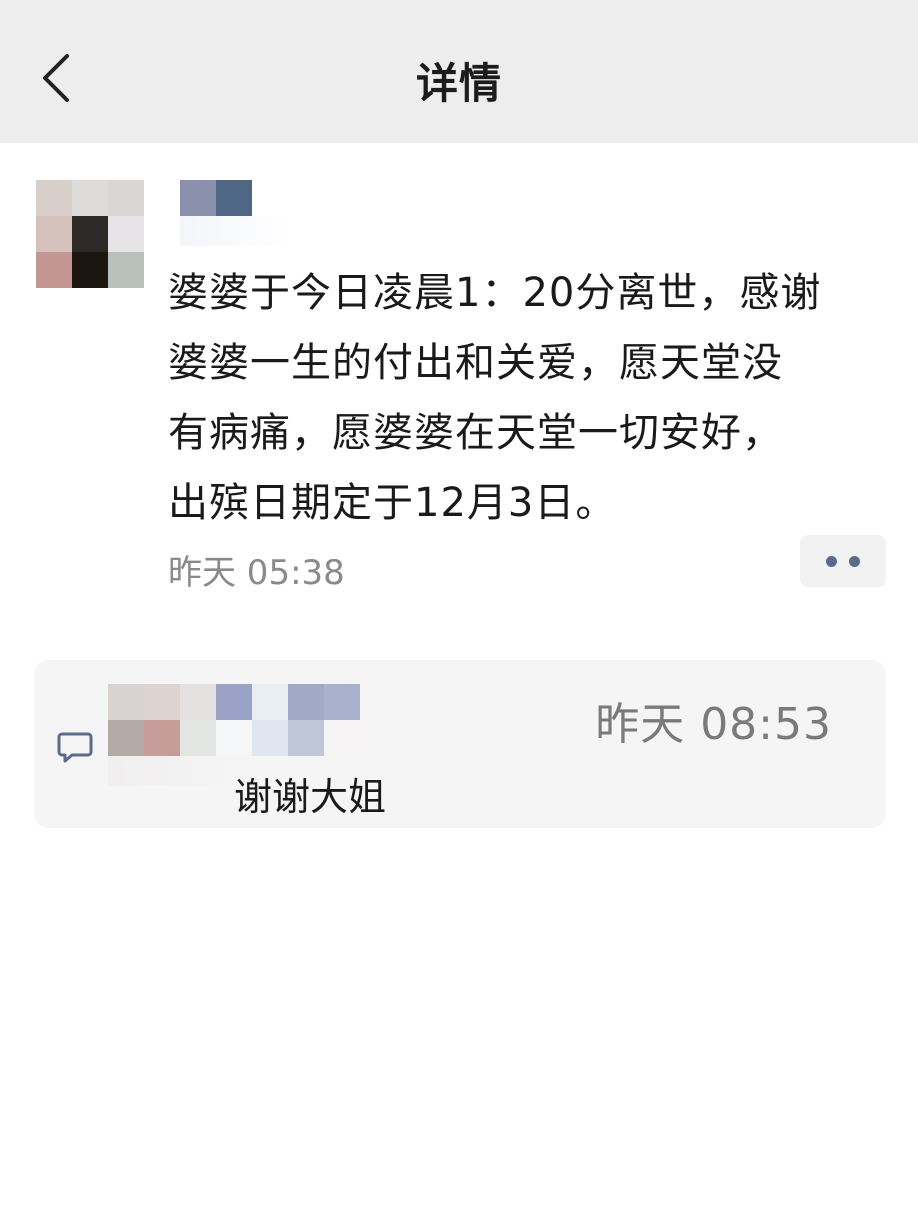 The image size is (918, 1224). What do you see at coordinates (90, 234) in the screenshot?
I see `avatar` at bounding box center [90, 234].